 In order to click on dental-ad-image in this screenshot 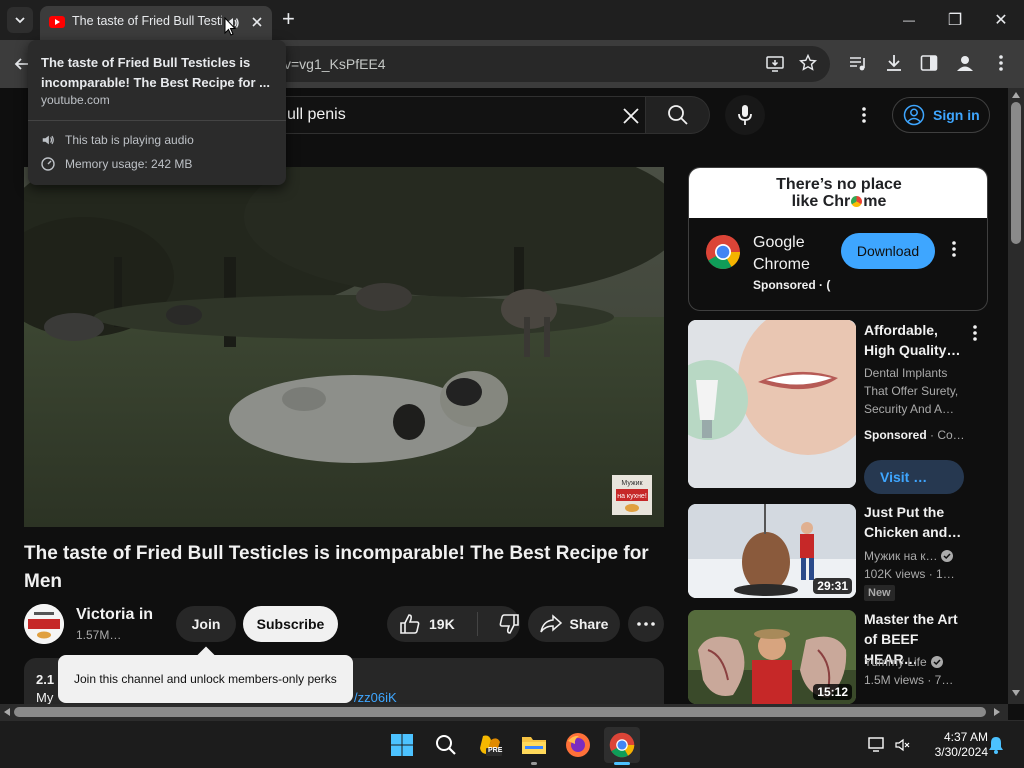, I will do `click(772, 404)`.